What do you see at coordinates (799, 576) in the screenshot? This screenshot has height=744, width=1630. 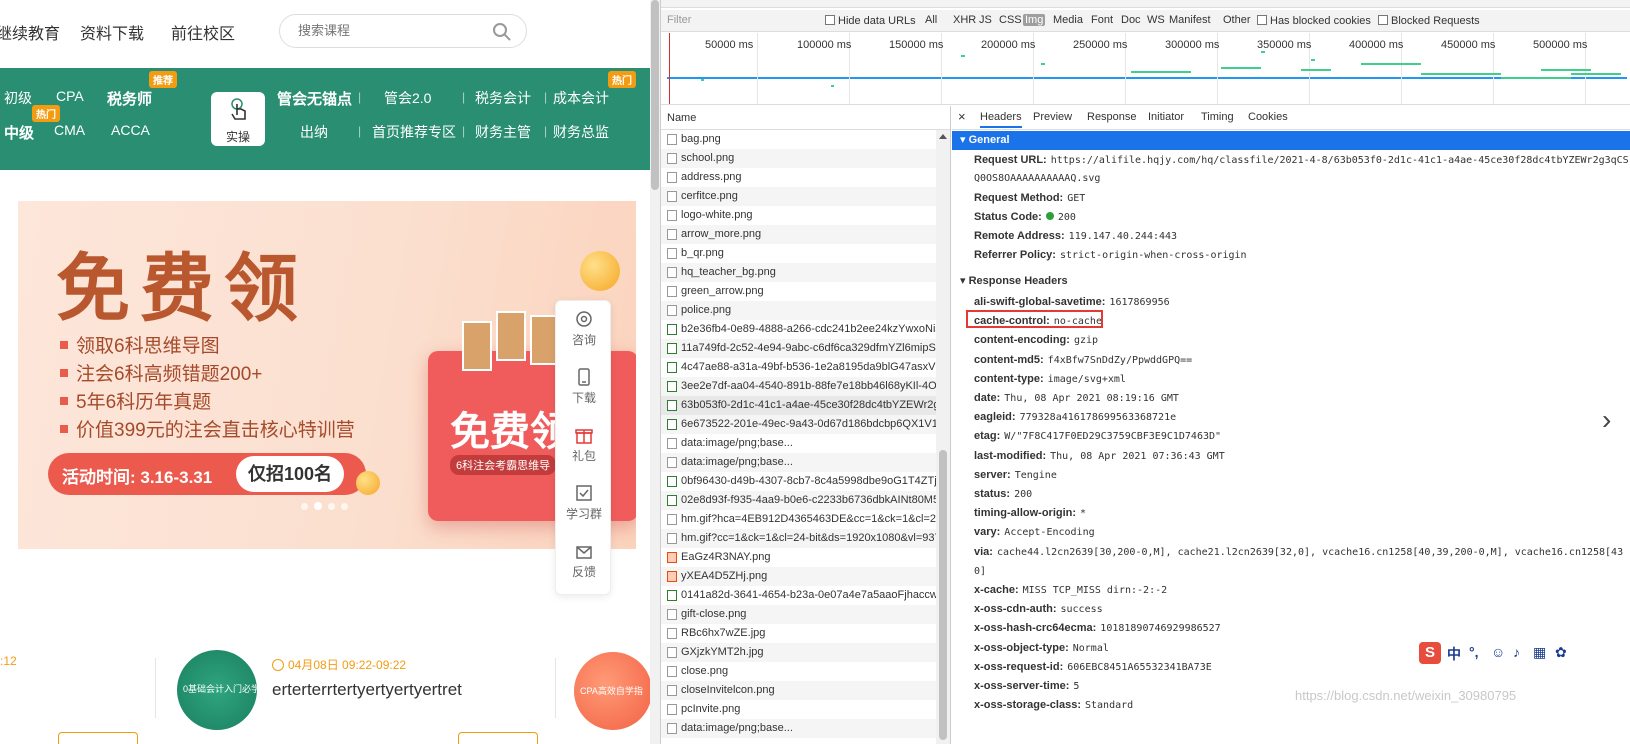 I see `request-row: yXEA4D5ZHj.png` at bounding box center [799, 576].